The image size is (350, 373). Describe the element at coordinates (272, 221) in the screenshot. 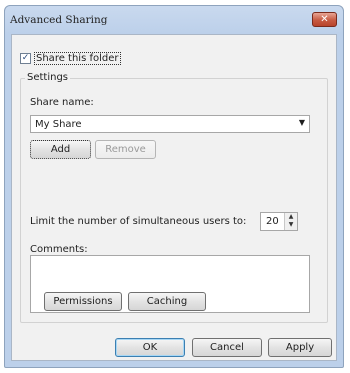

I see `user-limit-value: 20` at that location.